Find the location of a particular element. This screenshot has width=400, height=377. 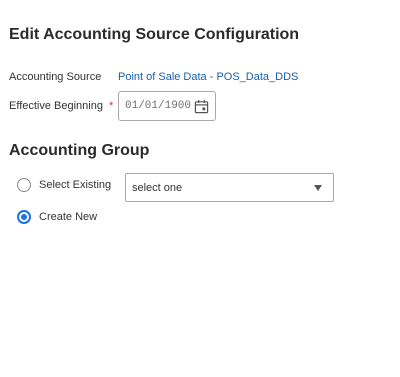

select-existing-label: Select Existing is located at coordinates (75, 185).